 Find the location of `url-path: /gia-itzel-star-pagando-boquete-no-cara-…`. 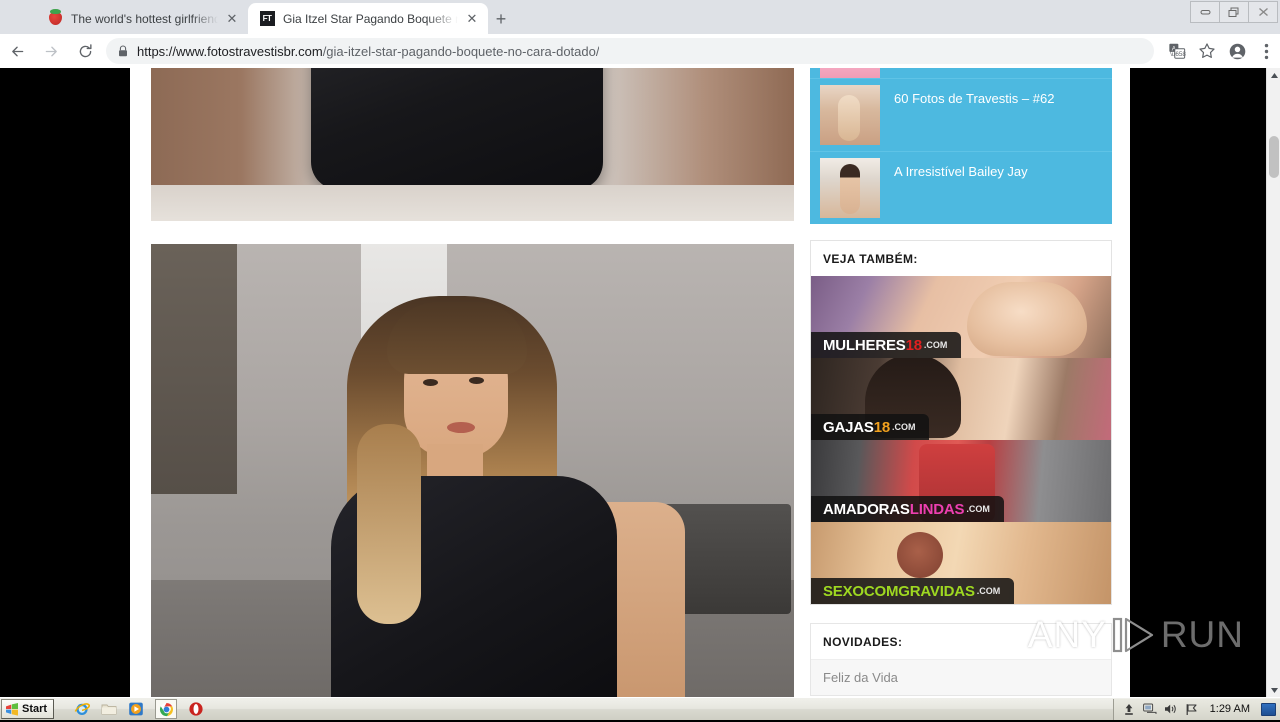

url-path: /gia-itzel-star-pagando-boquete-no-cara-… is located at coordinates (461, 51).